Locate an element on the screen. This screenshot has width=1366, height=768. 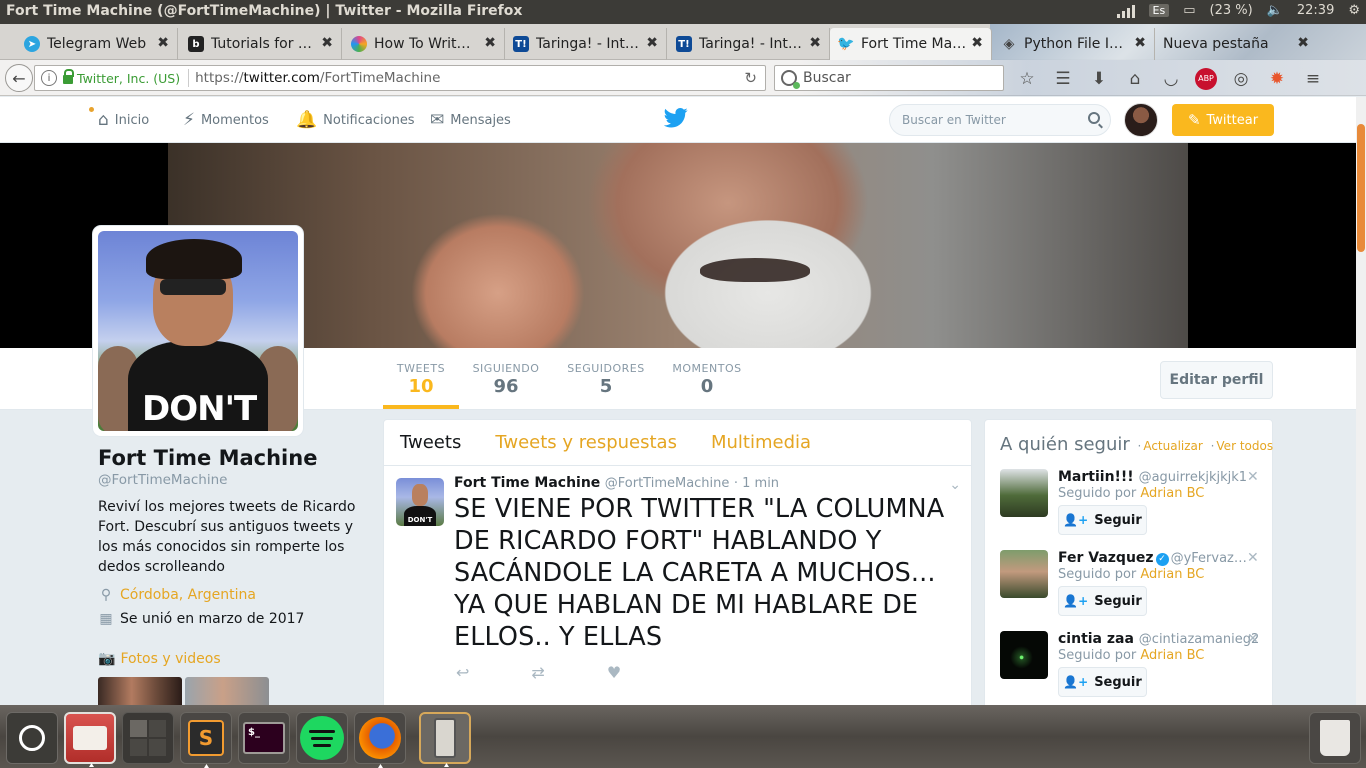
browser-search-input: Buscar is located at coordinates (889, 78).